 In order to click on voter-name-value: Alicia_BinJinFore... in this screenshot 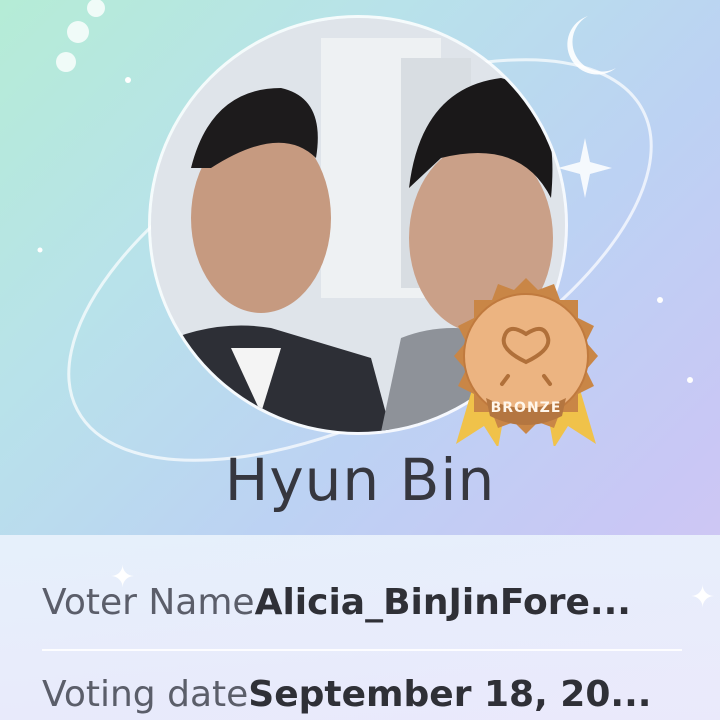, I will do `click(442, 602)`.